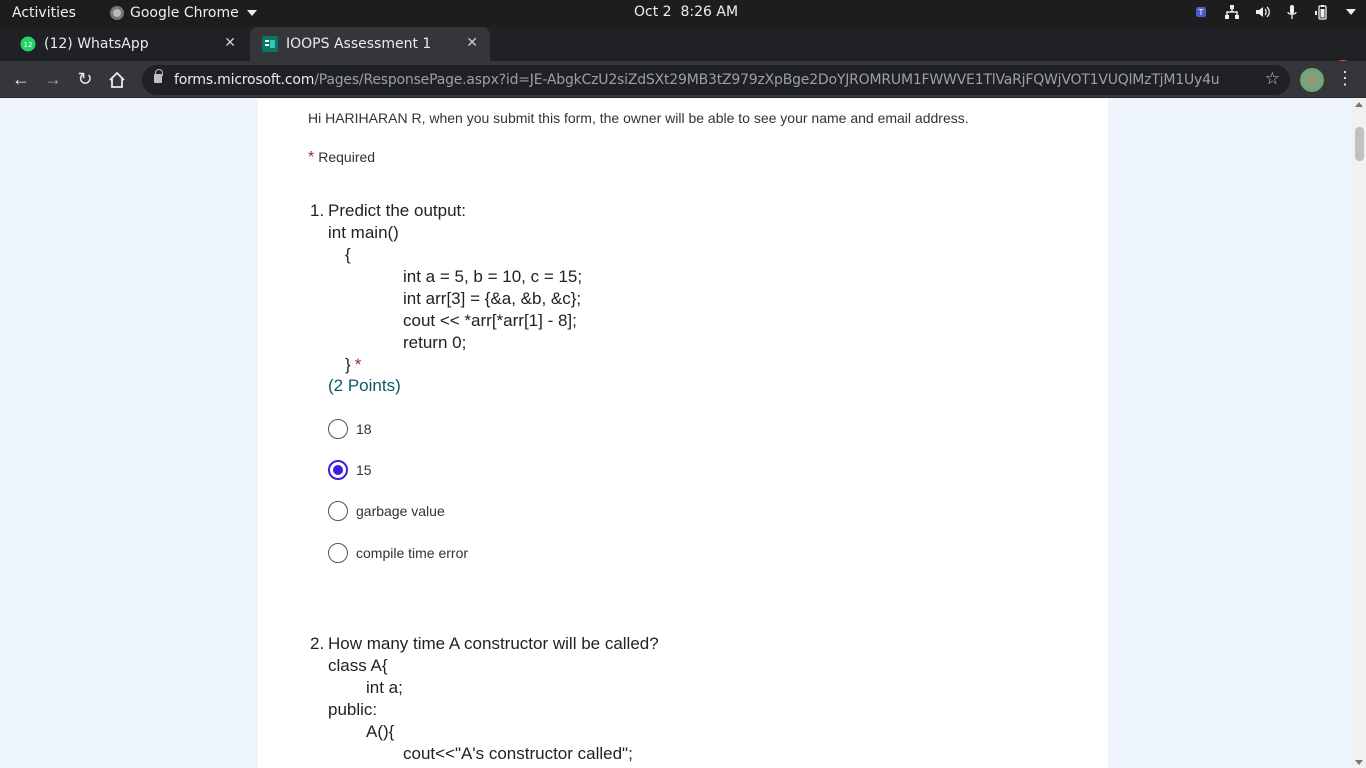  What do you see at coordinates (363, 232) in the screenshot?
I see `code-line: int main()` at bounding box center [363, 232].